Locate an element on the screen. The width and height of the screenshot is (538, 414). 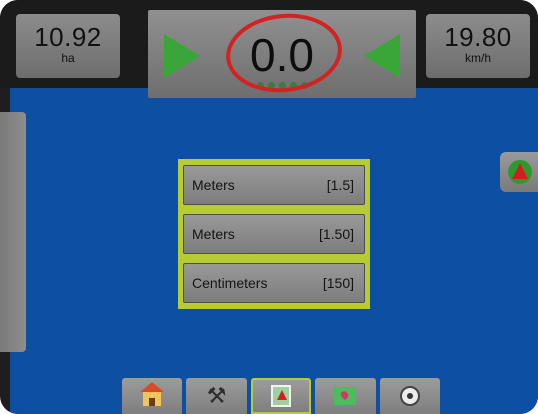
compass-button is located at coordinates (519, 172).